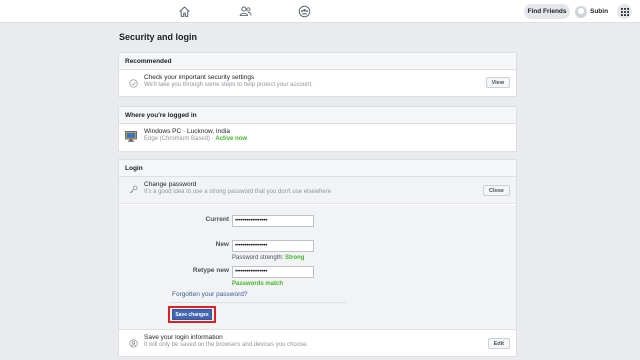 This screenshot has height=360, width=640. Describe the element at coordinates (222, 244) in the screenshot. I see `new-password-label: New` at that location.